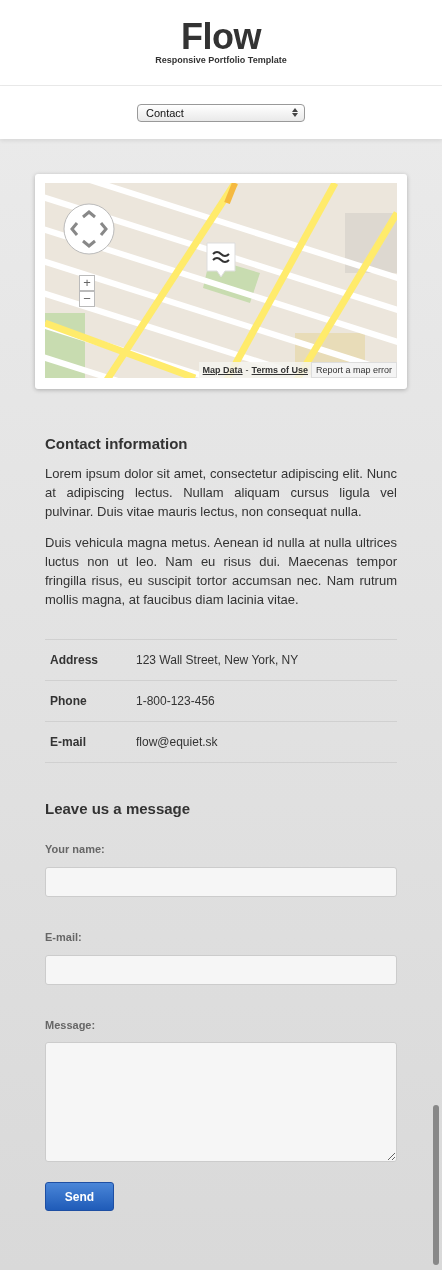 The height and width of the screenshot is (1270, 442). Describe the element at coordinates (117, 443) in the screenshot. I see `section-heading: Contact information` at that location.